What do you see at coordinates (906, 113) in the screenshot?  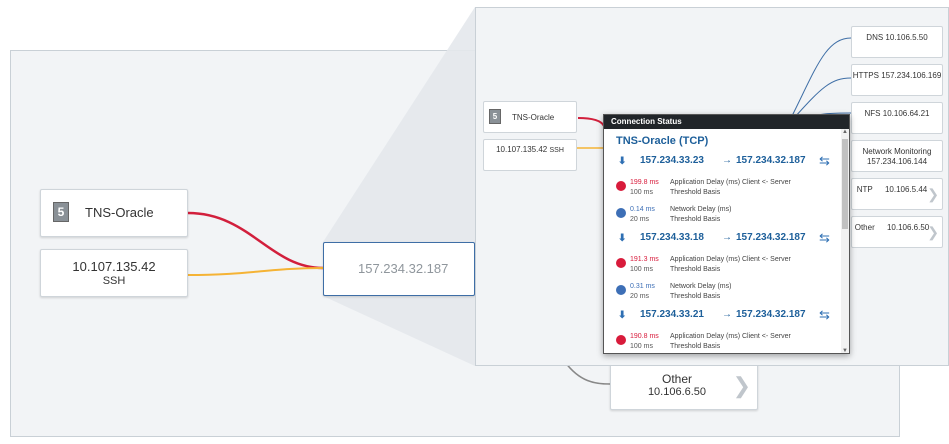 I see `destination-ip: 10.106.64.21` at bounding box center [906, 113].